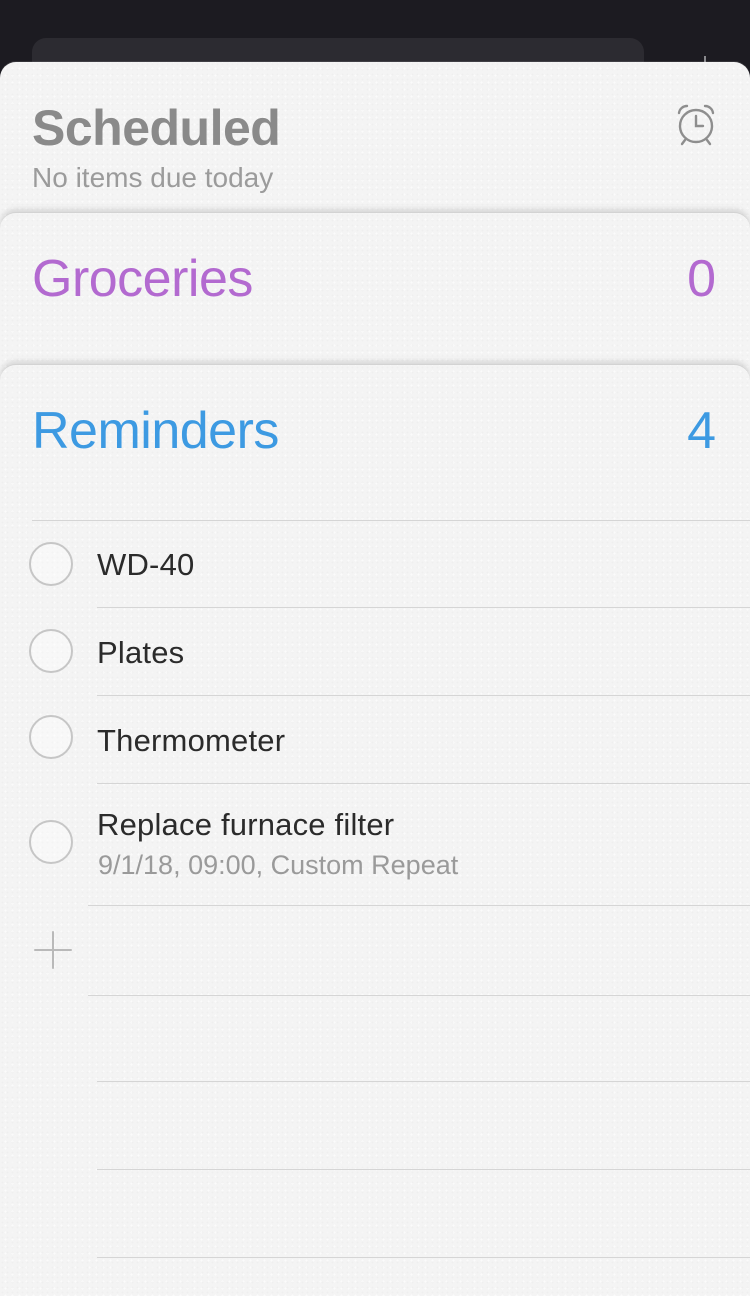 This screenshot has width=750, height=1296. Describe the element at coordinates (153, 177) in the screenshot. I see `scheduled-subtitle: No items due today` at that location.